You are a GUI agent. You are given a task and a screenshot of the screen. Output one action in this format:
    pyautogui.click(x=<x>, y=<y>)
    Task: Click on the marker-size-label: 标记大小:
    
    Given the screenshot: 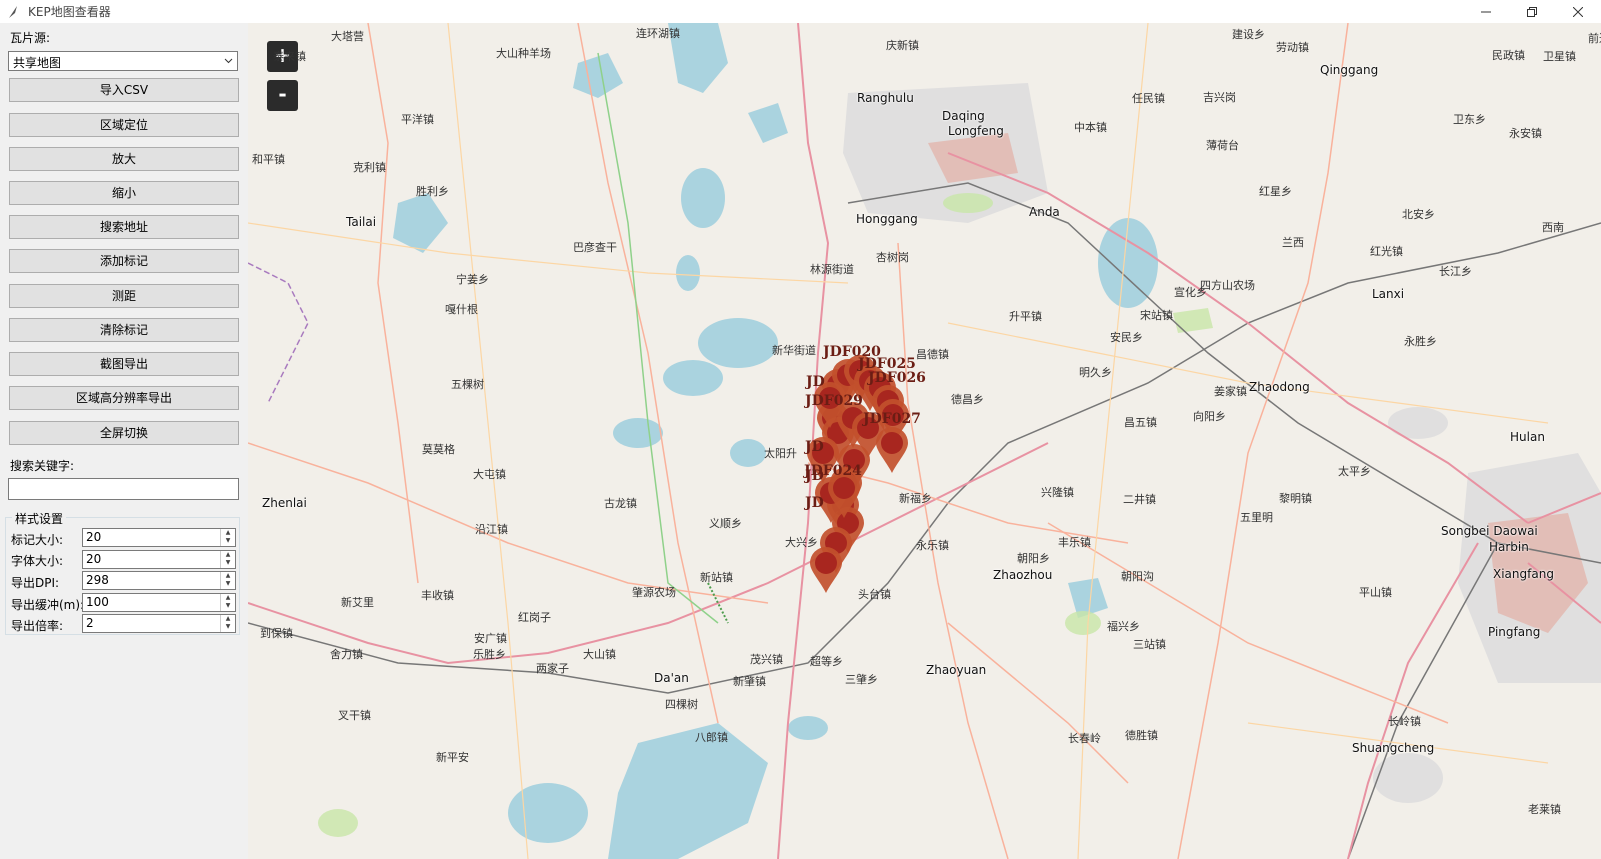 What is the action you would take?
    pyautogui.click(x=37, y=540)
    